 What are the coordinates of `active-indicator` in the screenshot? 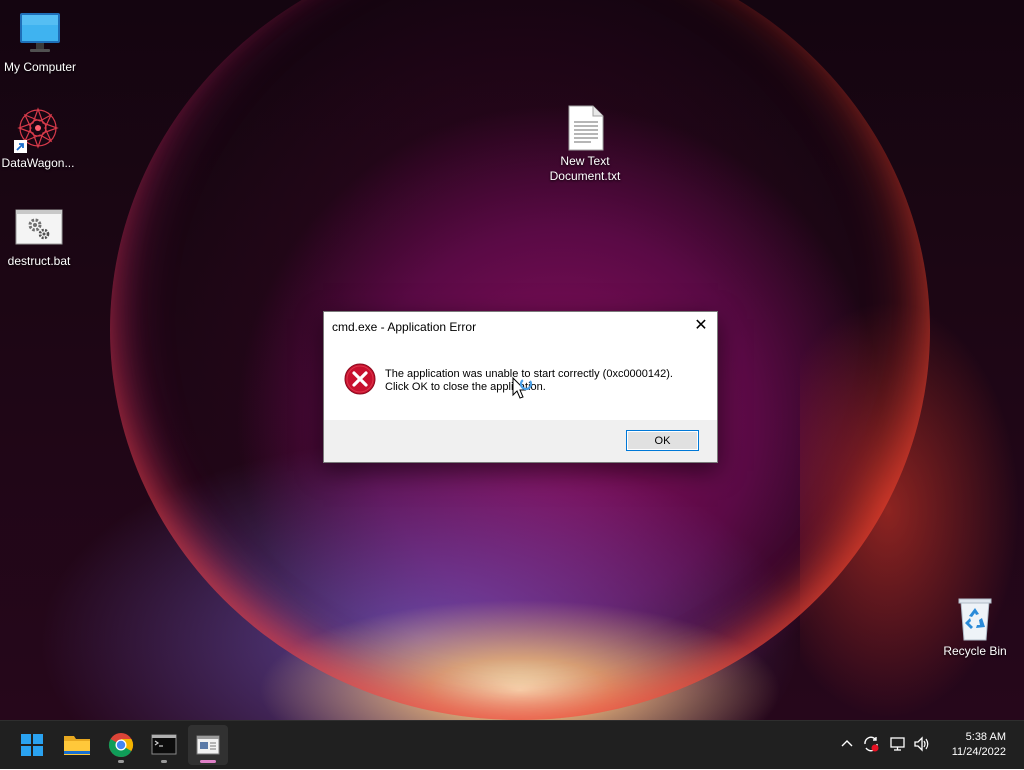 It's located at (208, 761).